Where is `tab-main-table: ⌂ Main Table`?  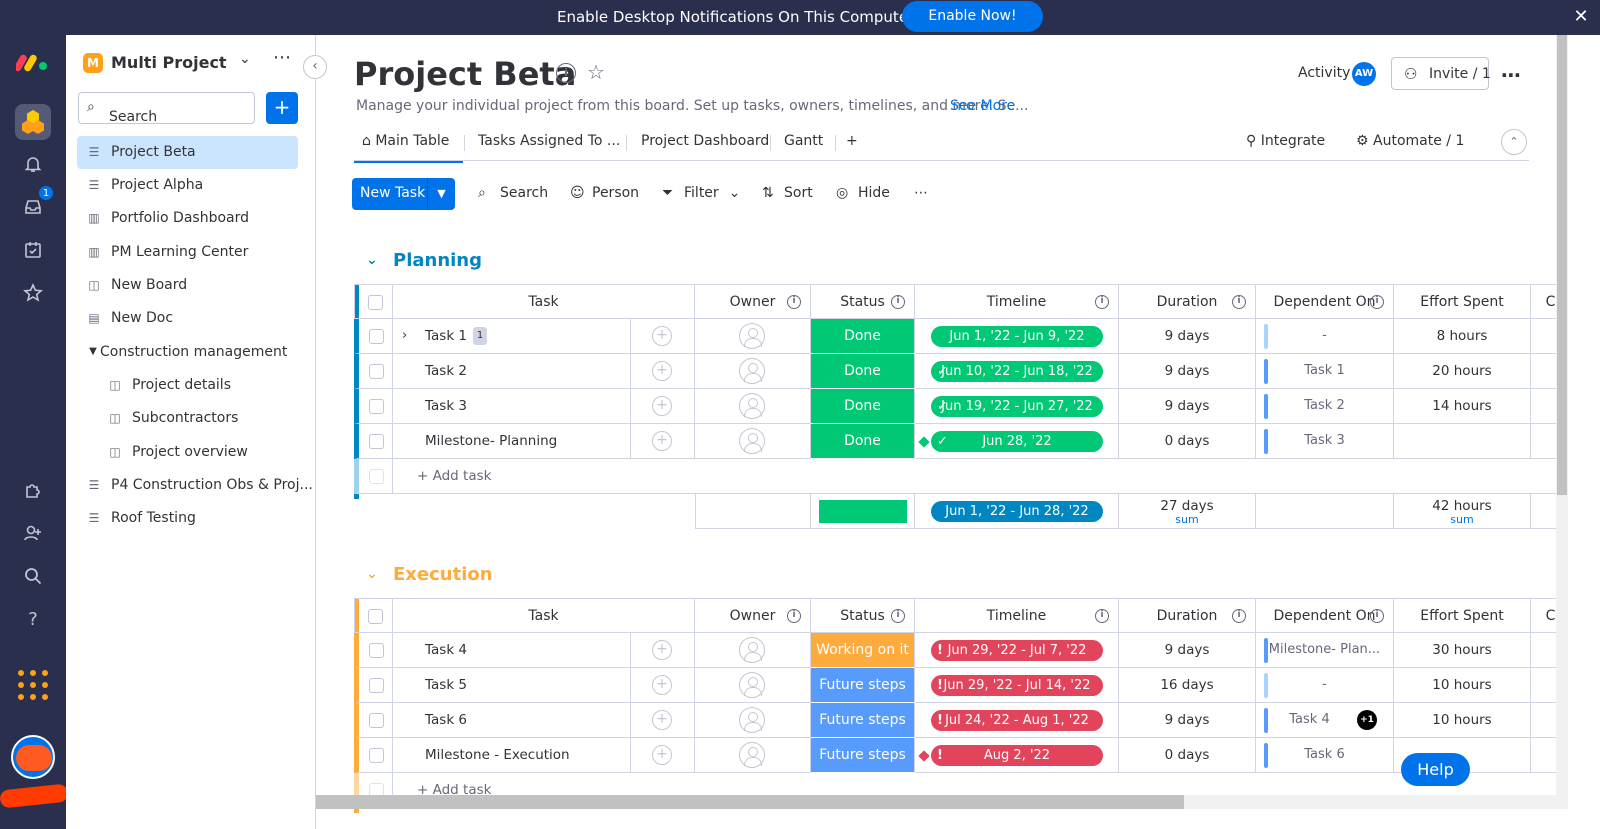 tab-main-table: ⌂ Main Table is located at coordinates (408, 148).